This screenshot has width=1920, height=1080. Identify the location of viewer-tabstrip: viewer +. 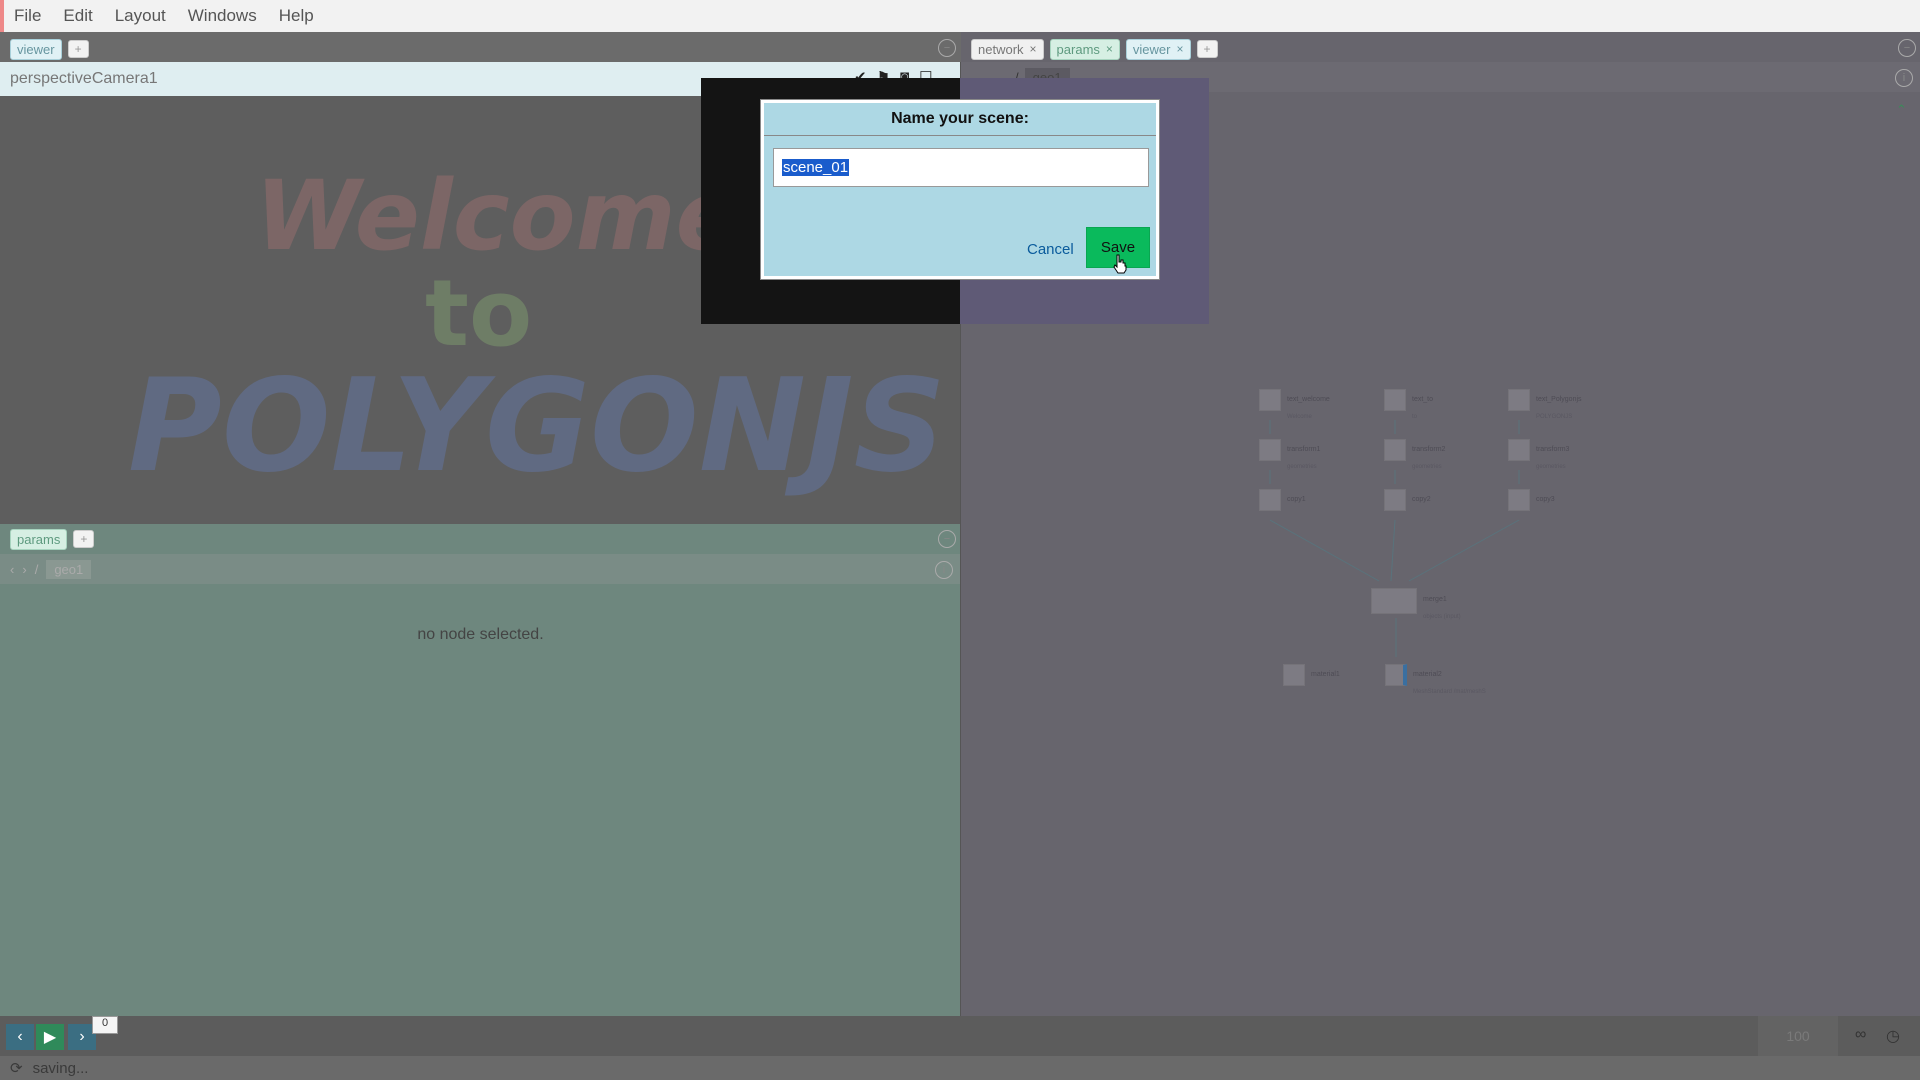
(44, 49).